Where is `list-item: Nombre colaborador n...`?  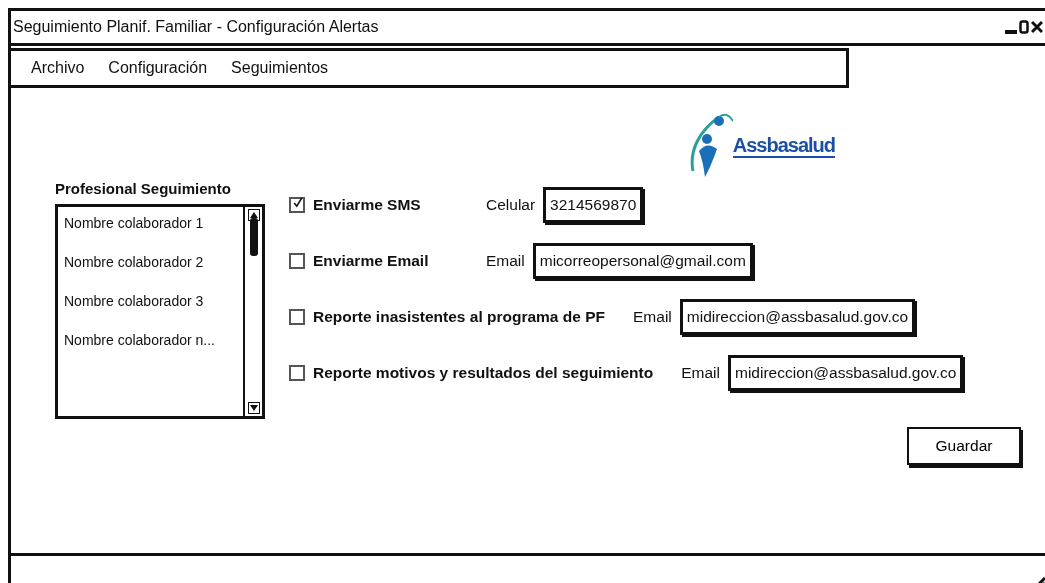
list-item: Nombre colaborador n... is located at coordinates (153, 349).